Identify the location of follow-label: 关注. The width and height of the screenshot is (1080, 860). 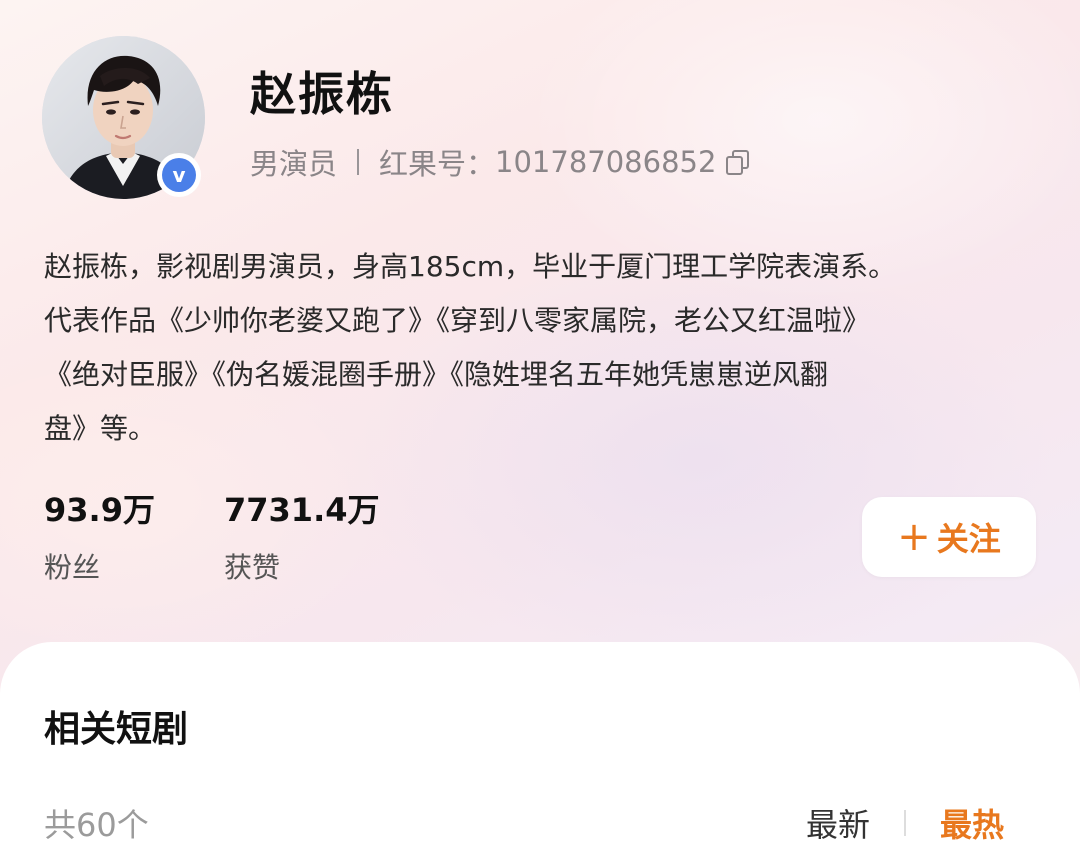
(968, 539).